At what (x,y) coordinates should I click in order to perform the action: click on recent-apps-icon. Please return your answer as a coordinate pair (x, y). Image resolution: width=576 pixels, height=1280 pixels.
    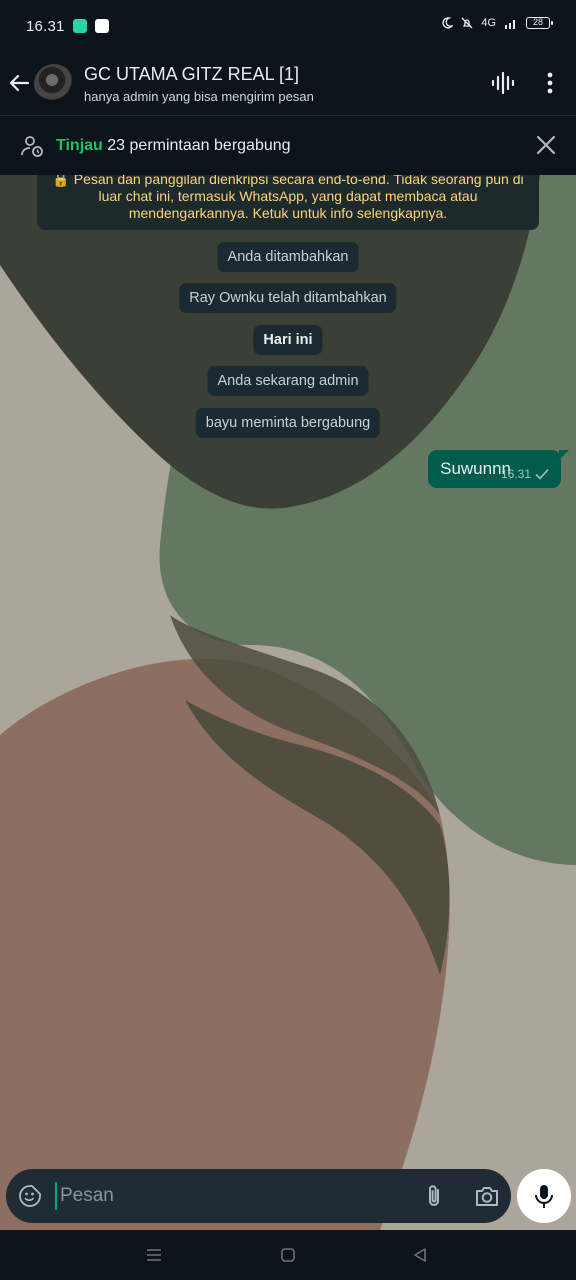
    Looking at the image, I should click on (154, 1255).